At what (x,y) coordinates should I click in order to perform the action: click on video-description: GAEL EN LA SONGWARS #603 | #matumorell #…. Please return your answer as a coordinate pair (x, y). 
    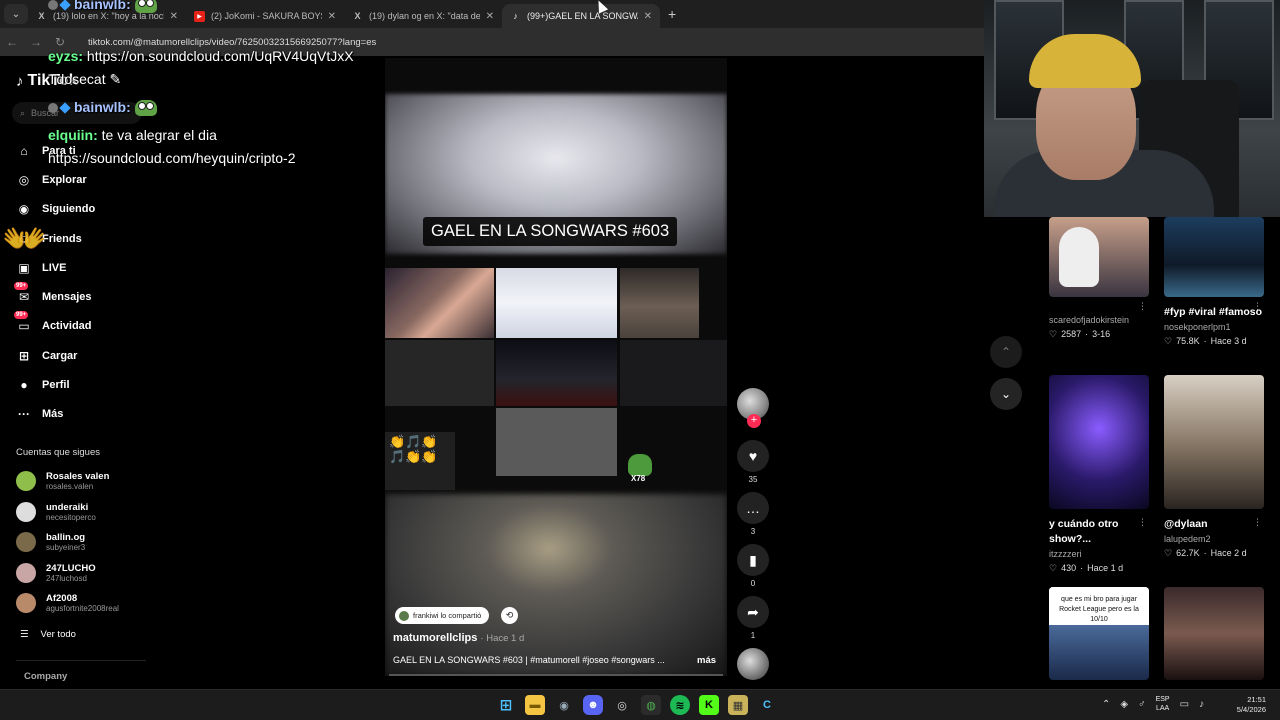
    Looking at the image, I should click on (529, 660).